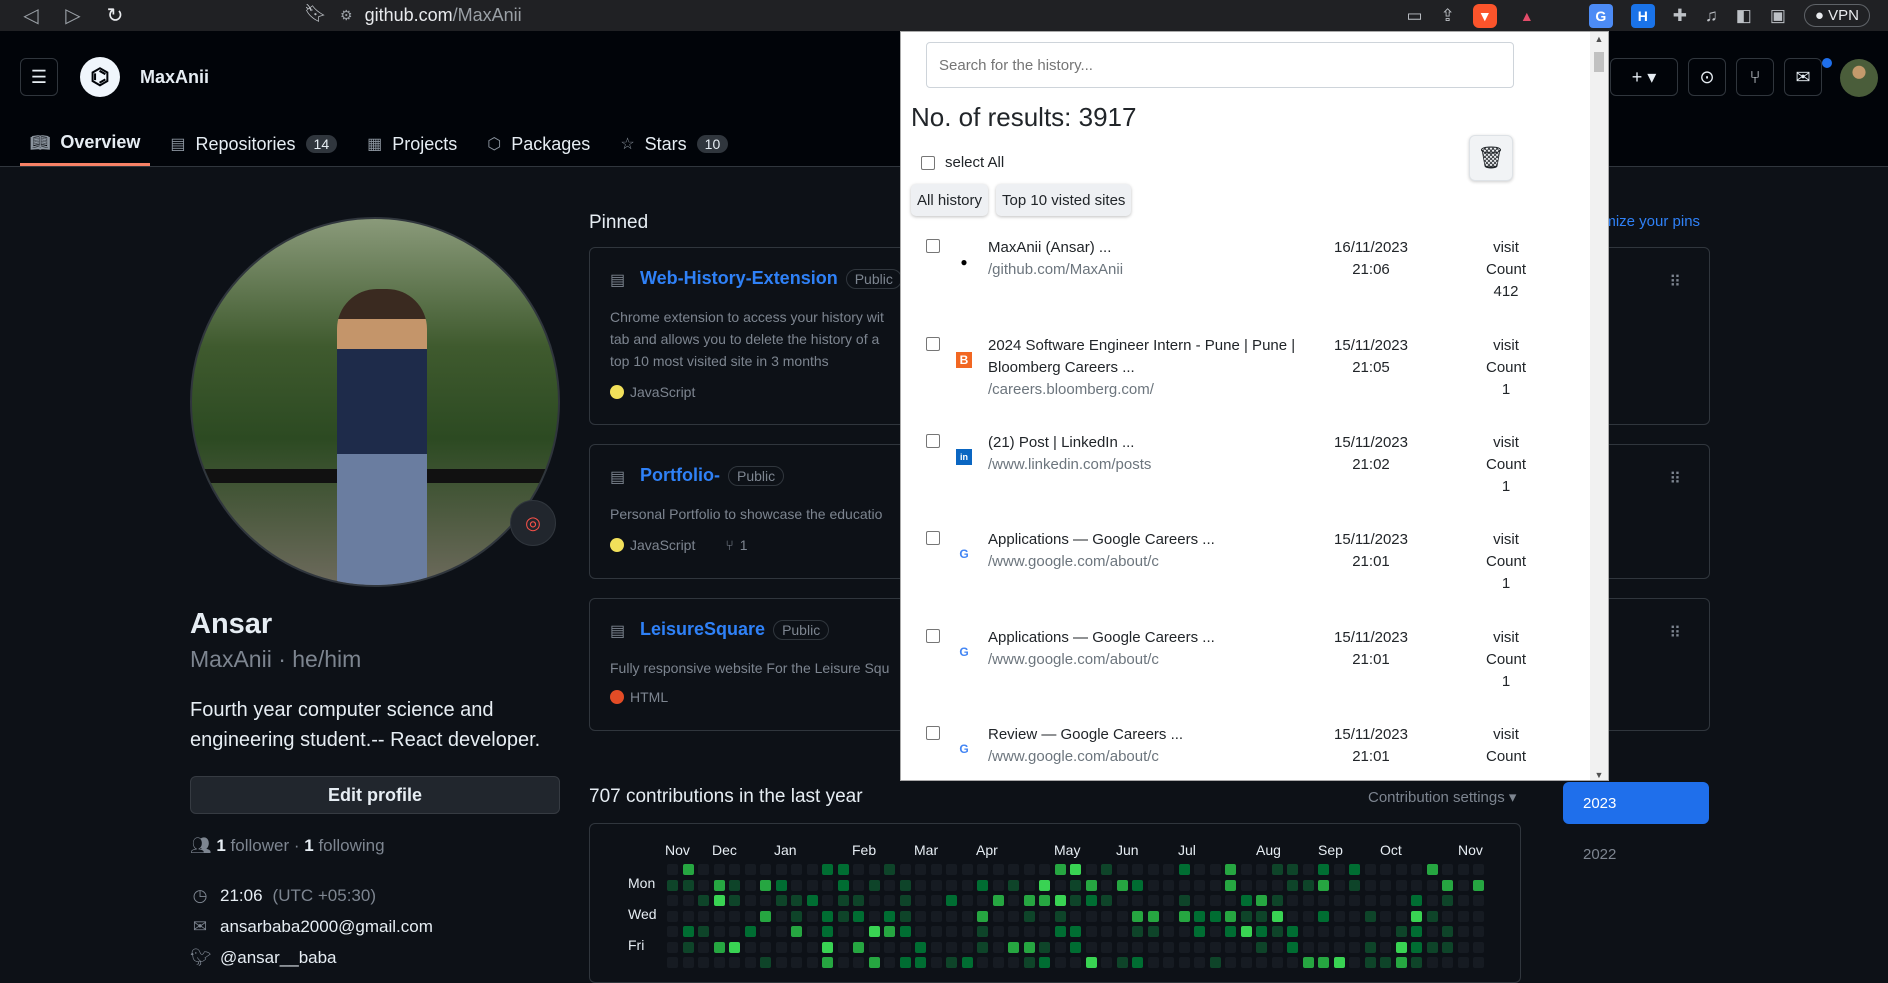 The width and height of the screenshot is (1888, 983). Describe the element at coordinates (1599, 62) in the screenshot. I see `scrollbar-thumb` at that location.